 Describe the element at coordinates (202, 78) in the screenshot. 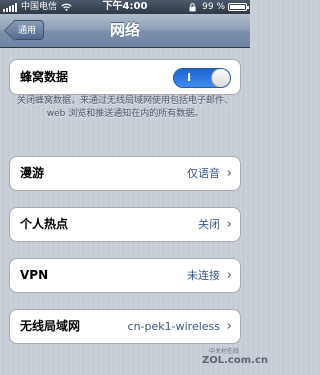

I see `cellular-data-toggle: I` at that location.